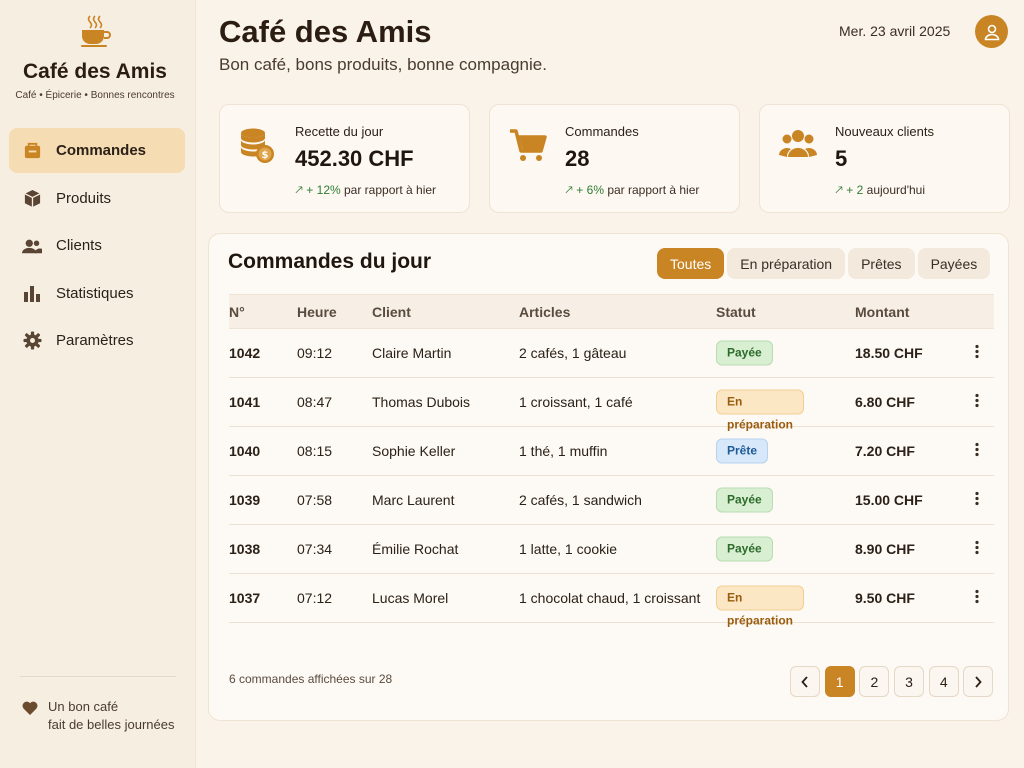 The image size is (1024, 768). I want to click on order-amount: 6.80 CHF, so click(885, 402).